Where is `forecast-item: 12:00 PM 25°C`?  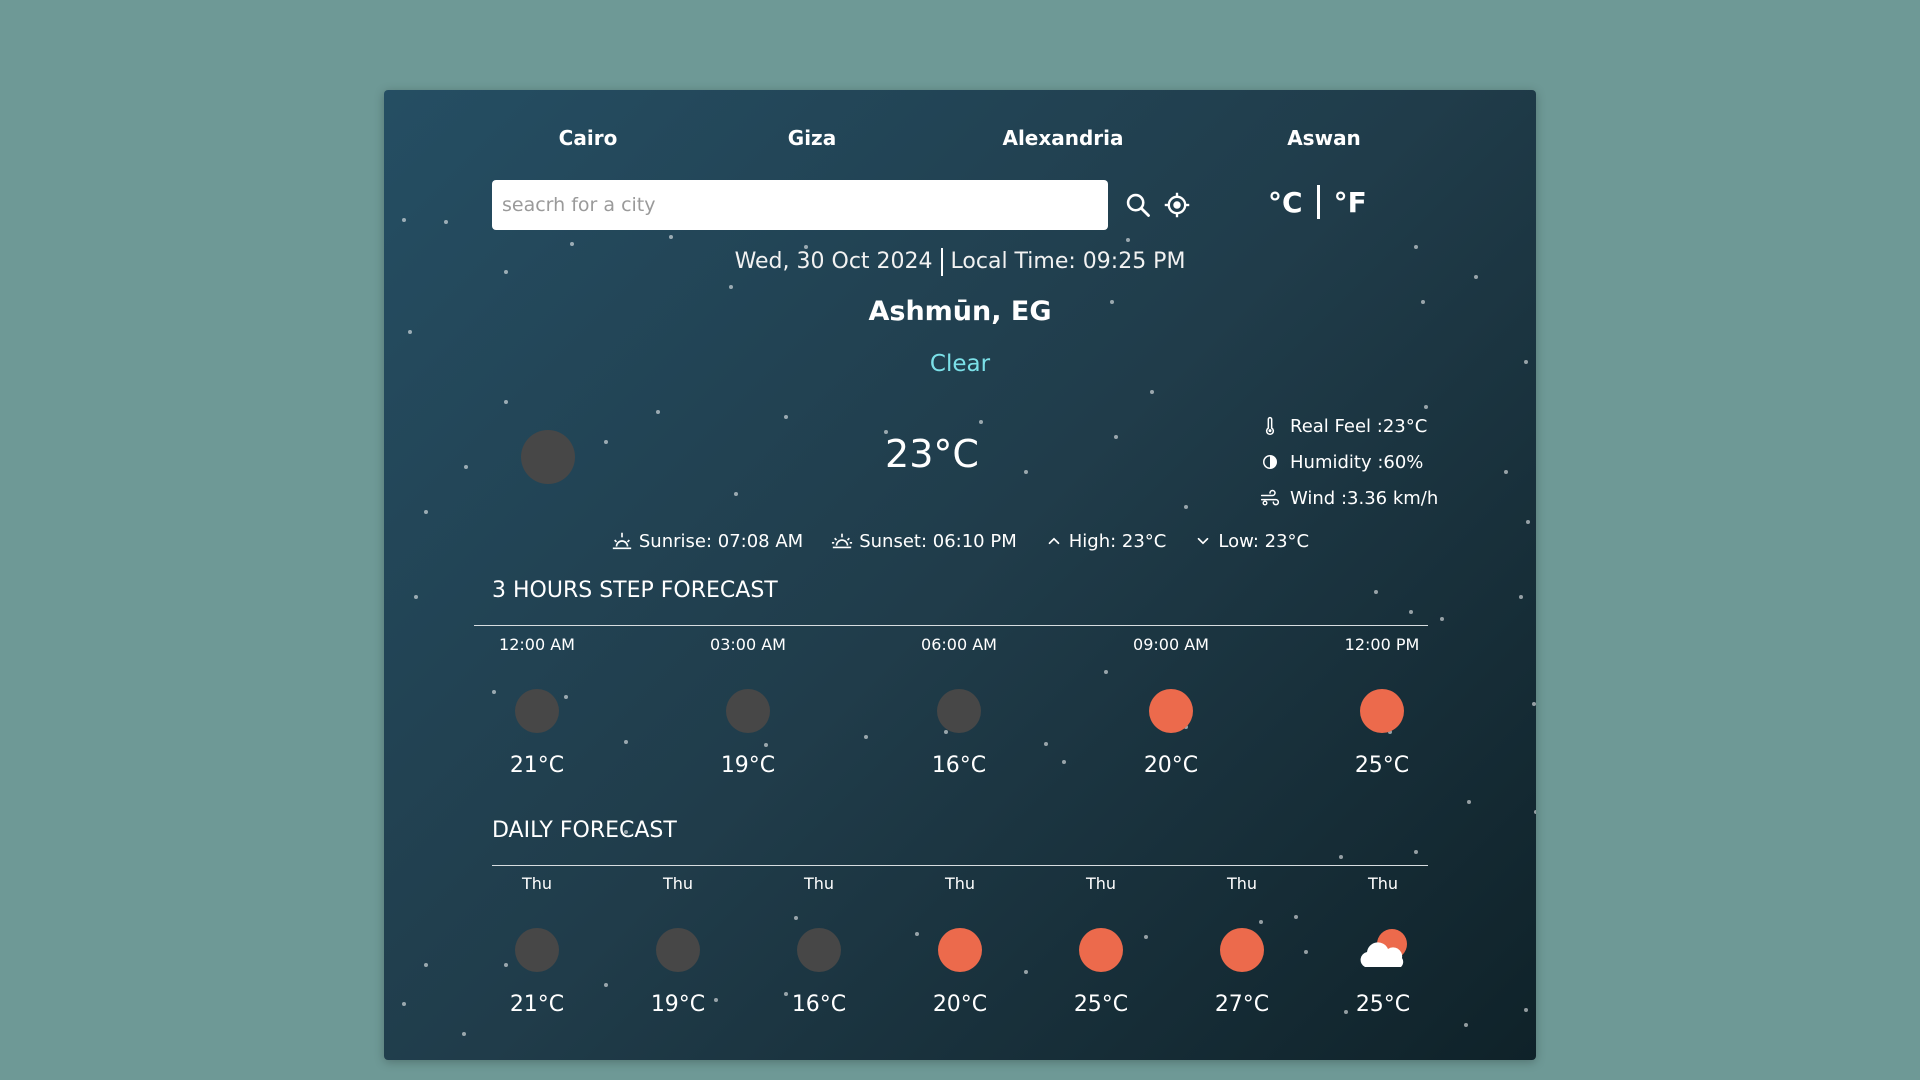
forecast-item: 12:00 PM 25°C is located at coordinates (1382, 705).